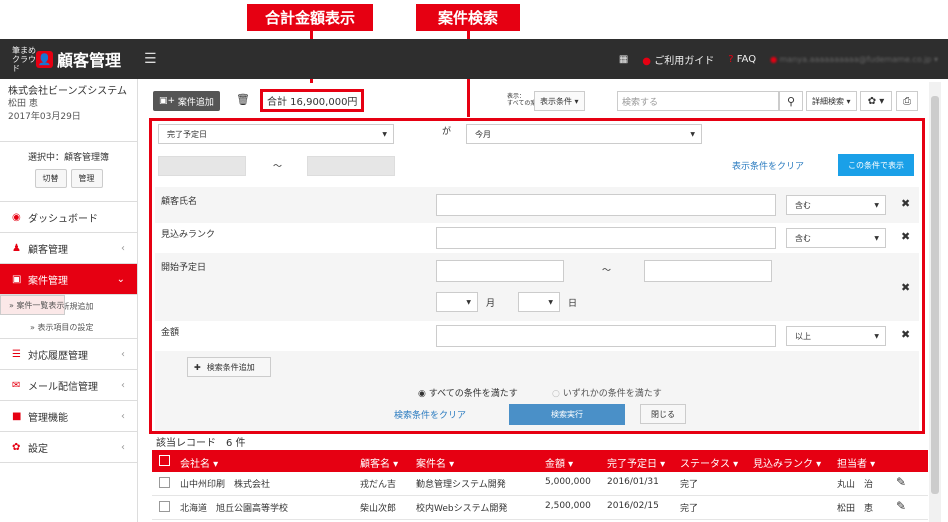 The image size is (948, 522). Describe the element at coordinates (556, 394) in the screenshot. I see `radio-empty-icon: ○` at that location.